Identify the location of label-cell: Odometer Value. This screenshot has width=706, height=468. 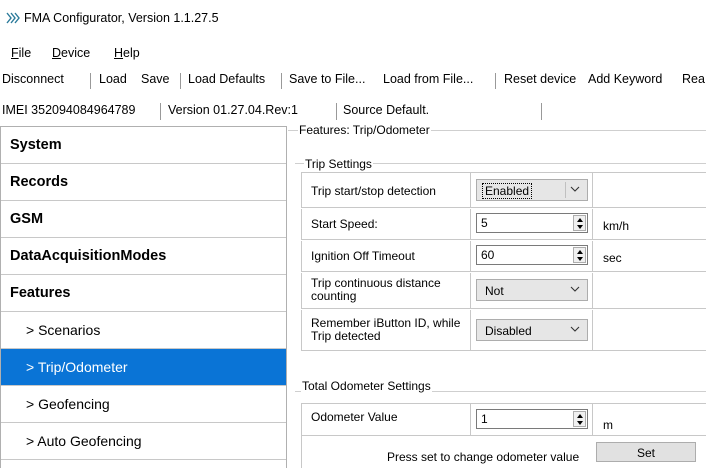
(386, 419).